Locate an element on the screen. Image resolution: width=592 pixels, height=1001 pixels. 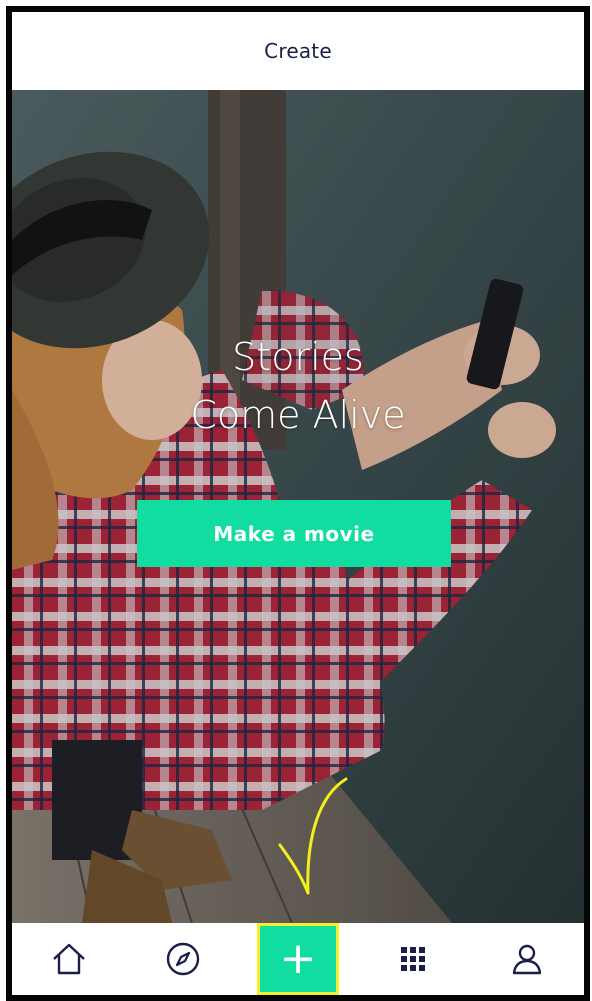
tab-home is located at coordinates (69, 959).